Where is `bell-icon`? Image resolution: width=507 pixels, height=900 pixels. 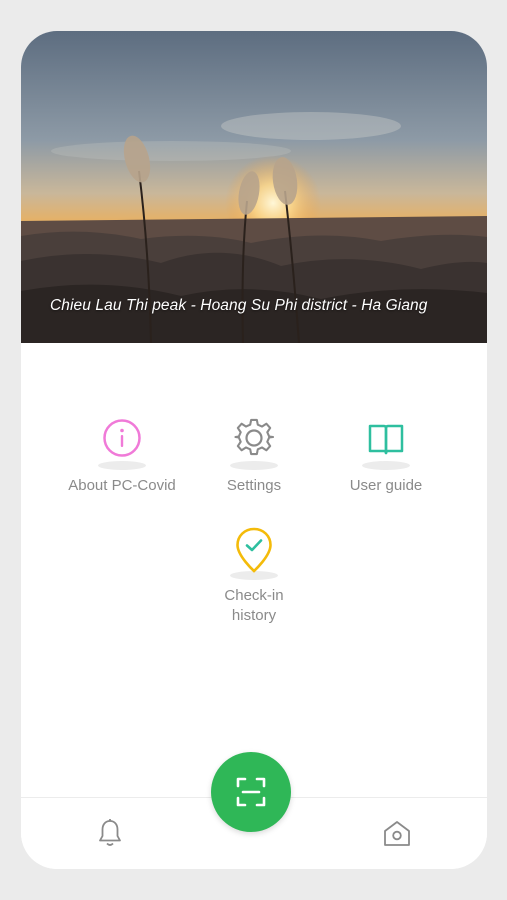
bell-icon is located at coordinates (110, 832).